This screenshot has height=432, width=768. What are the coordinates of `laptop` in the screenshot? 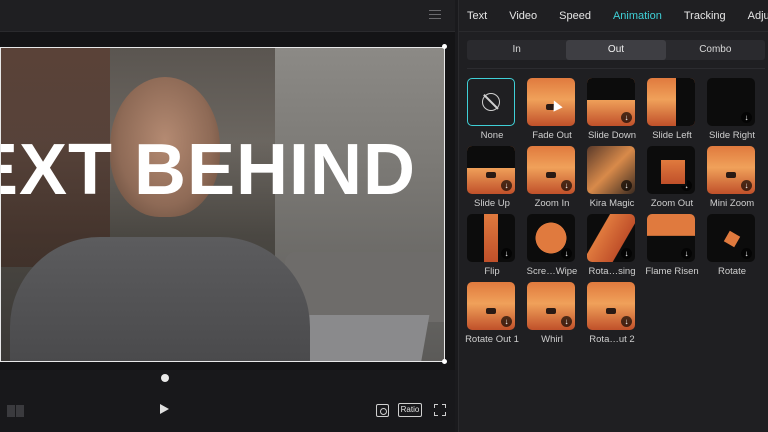 It's located at (365, 338).